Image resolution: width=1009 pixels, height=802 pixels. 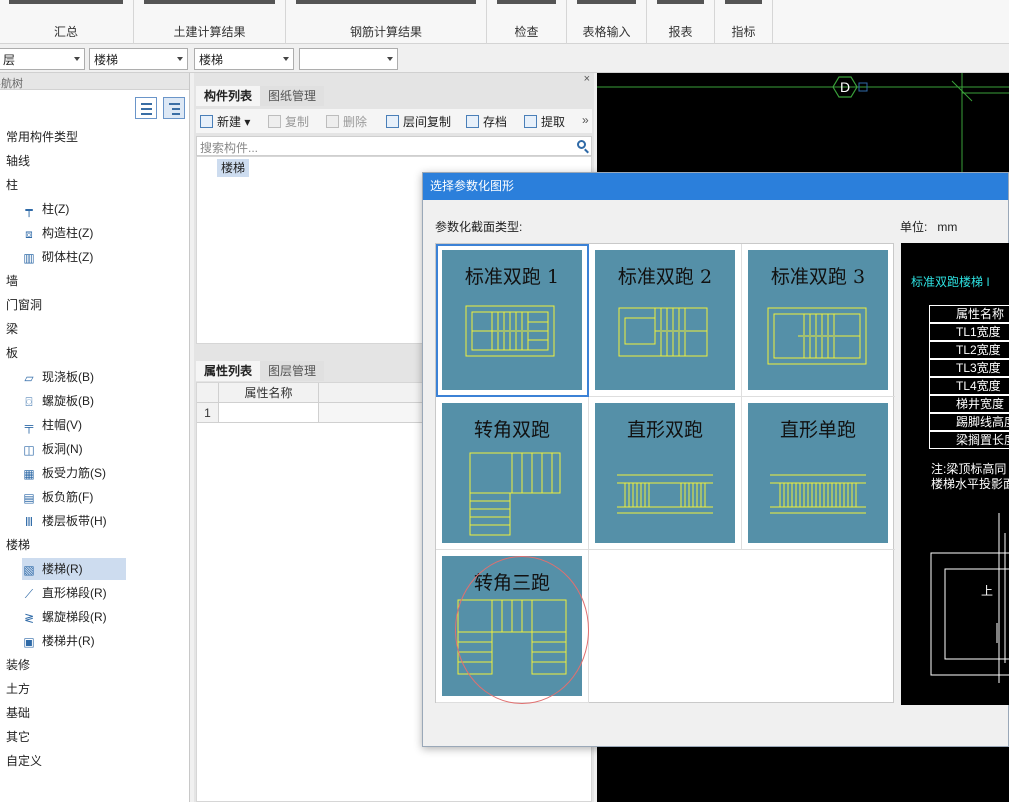 What do you see at coordinates (68, 257) in the screenshot?
I see `nav-item-label: 砌体柱(Z)` at bounding box center [68, 257].